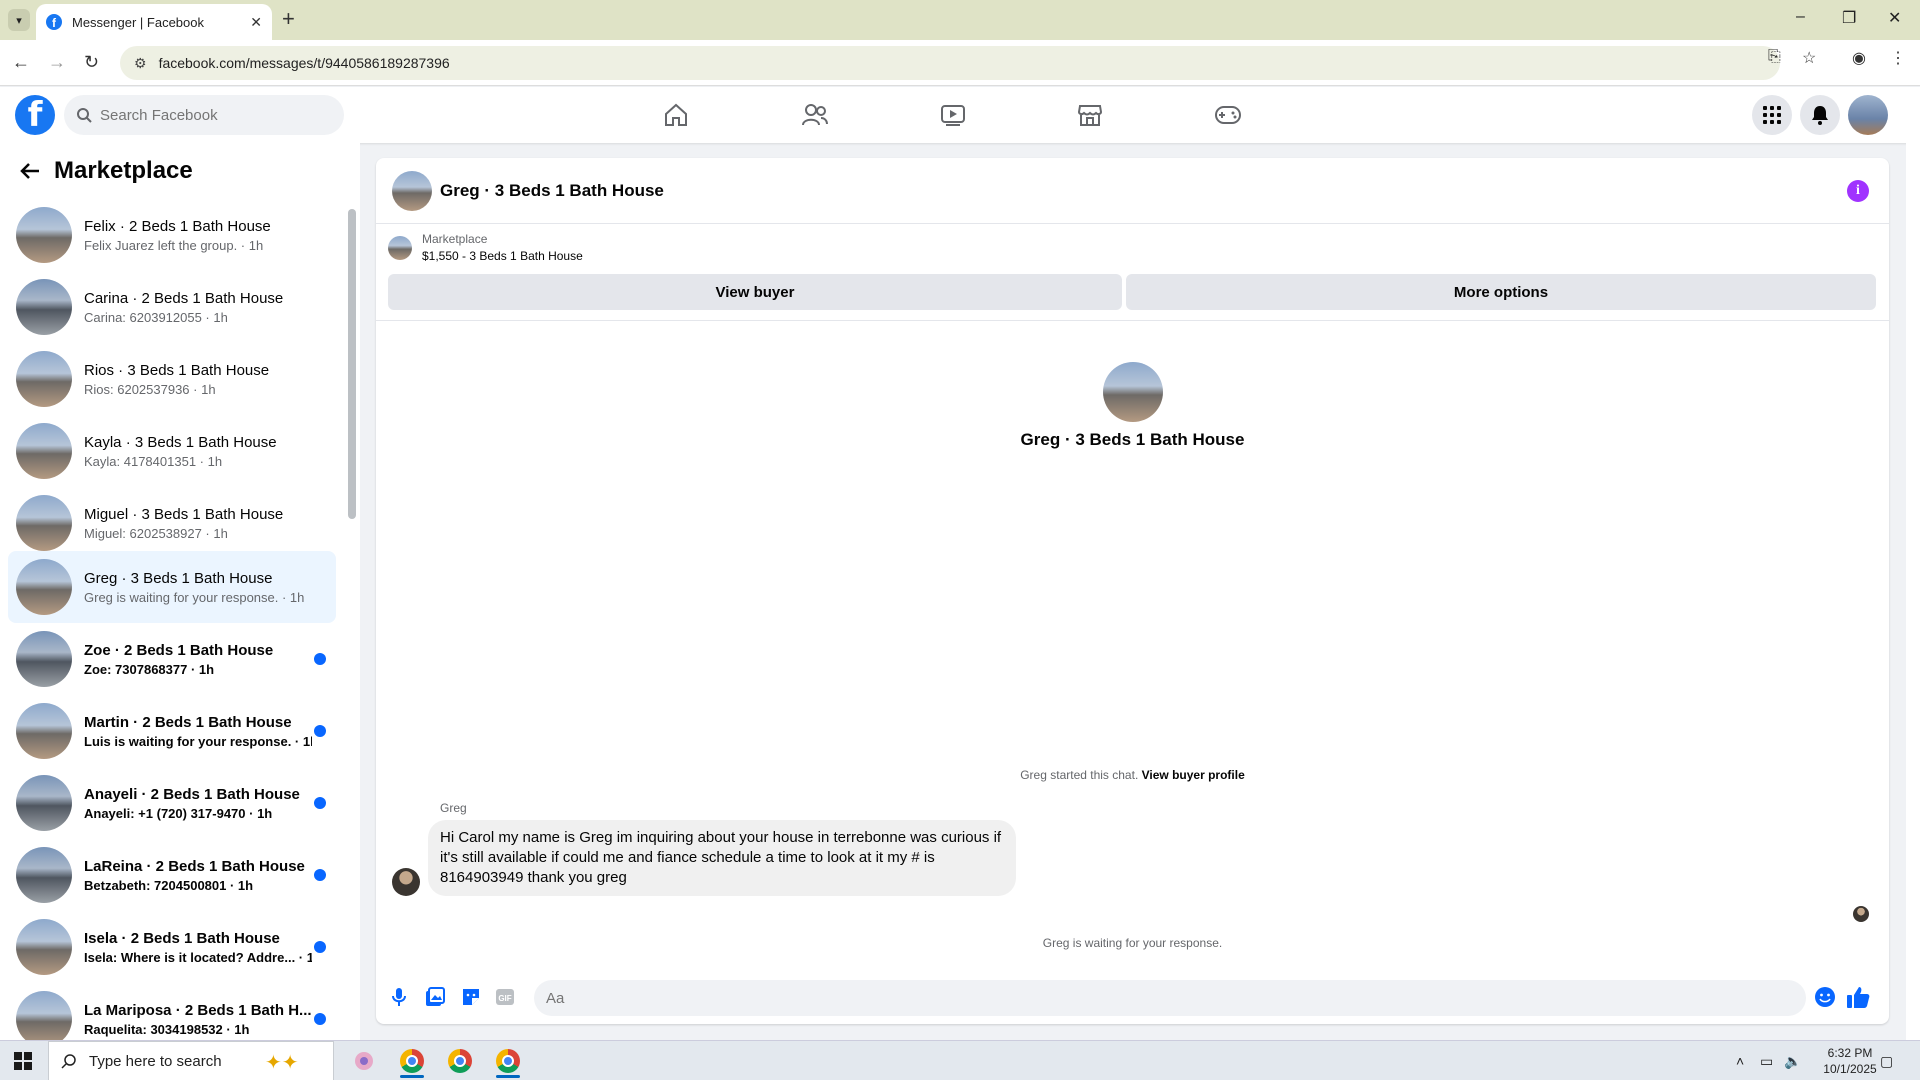 This screenshot has width=1920, height=1080. Describe the element at coordinates (1132, 439) in the screenshot. I see `conversation-hero-title: Greg · 3 Beds 1 Bath House` at that location.